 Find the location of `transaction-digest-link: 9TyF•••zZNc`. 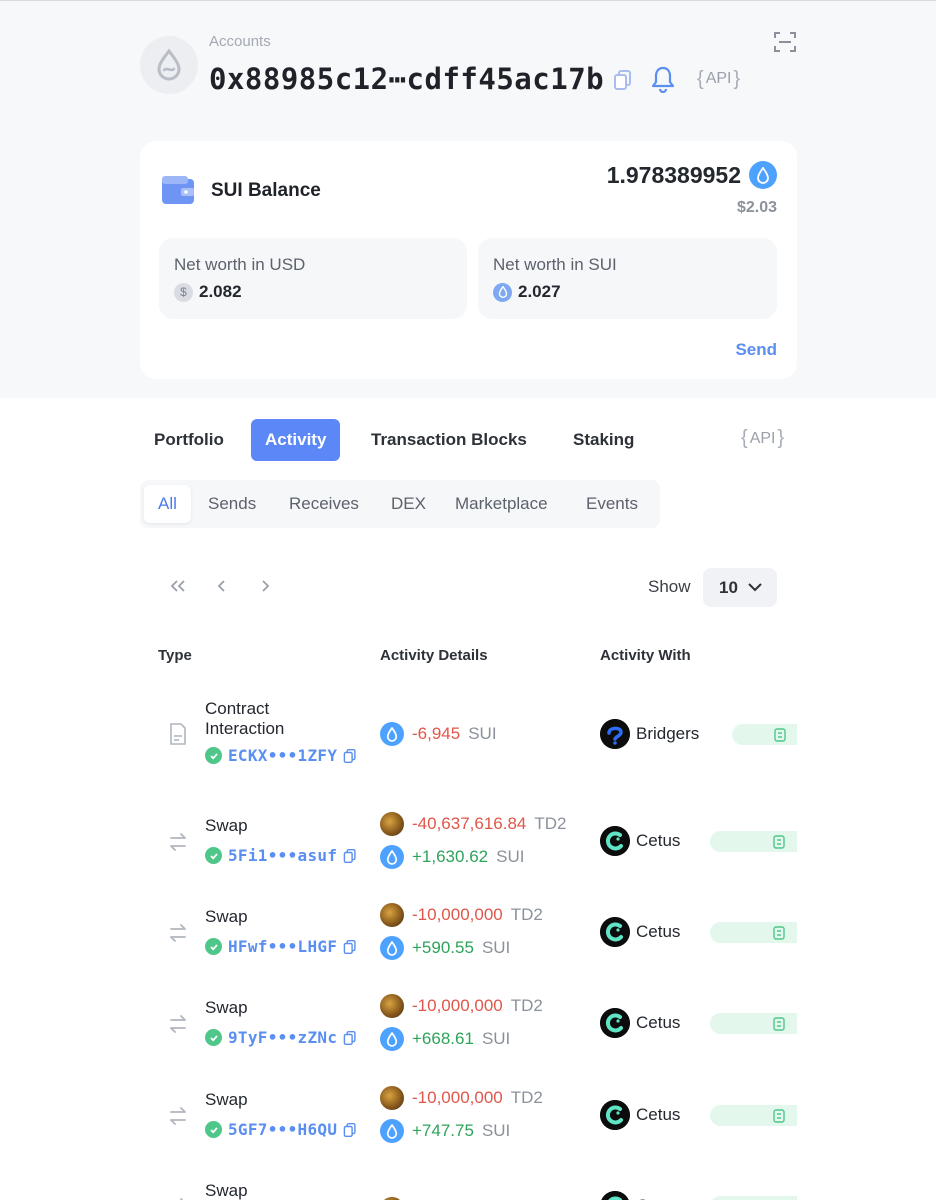

transaction-digest-link: 9TyF•••zZNc is located at coordinates (282, 1037).